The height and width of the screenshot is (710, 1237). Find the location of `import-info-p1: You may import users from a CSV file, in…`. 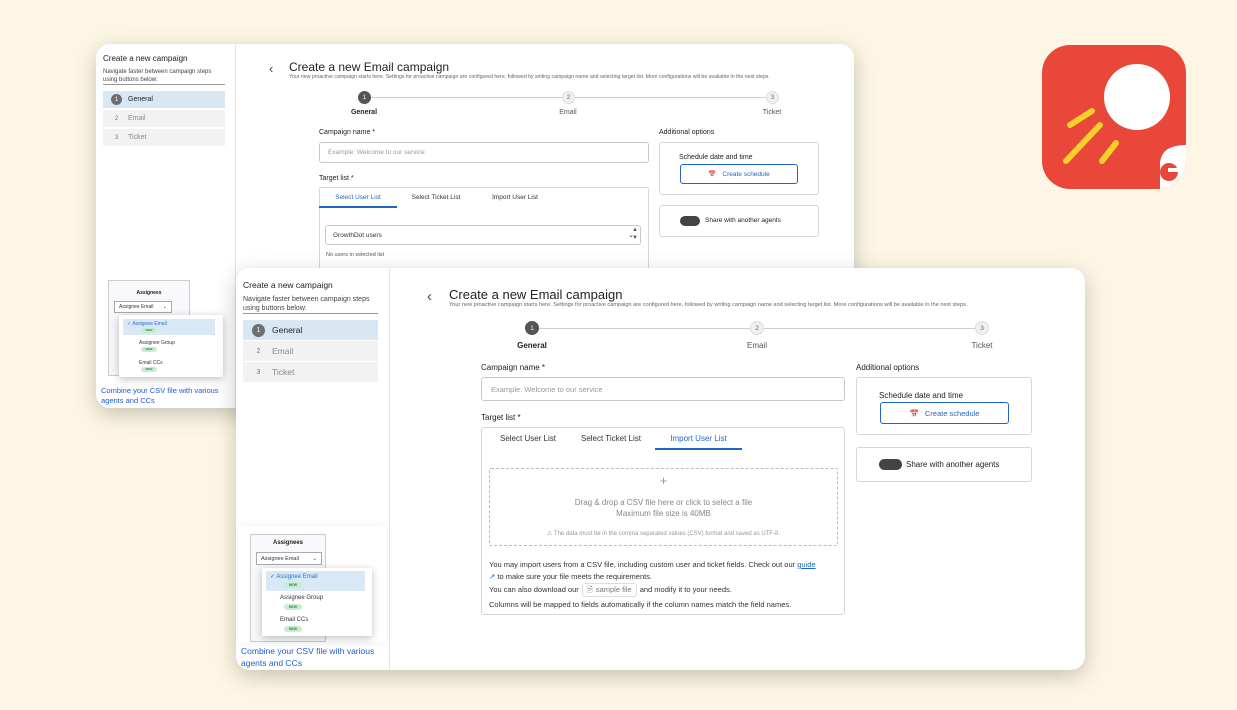

import-info-p1: You may import users from a CSV file, in… is located at coordinates (665, 570).